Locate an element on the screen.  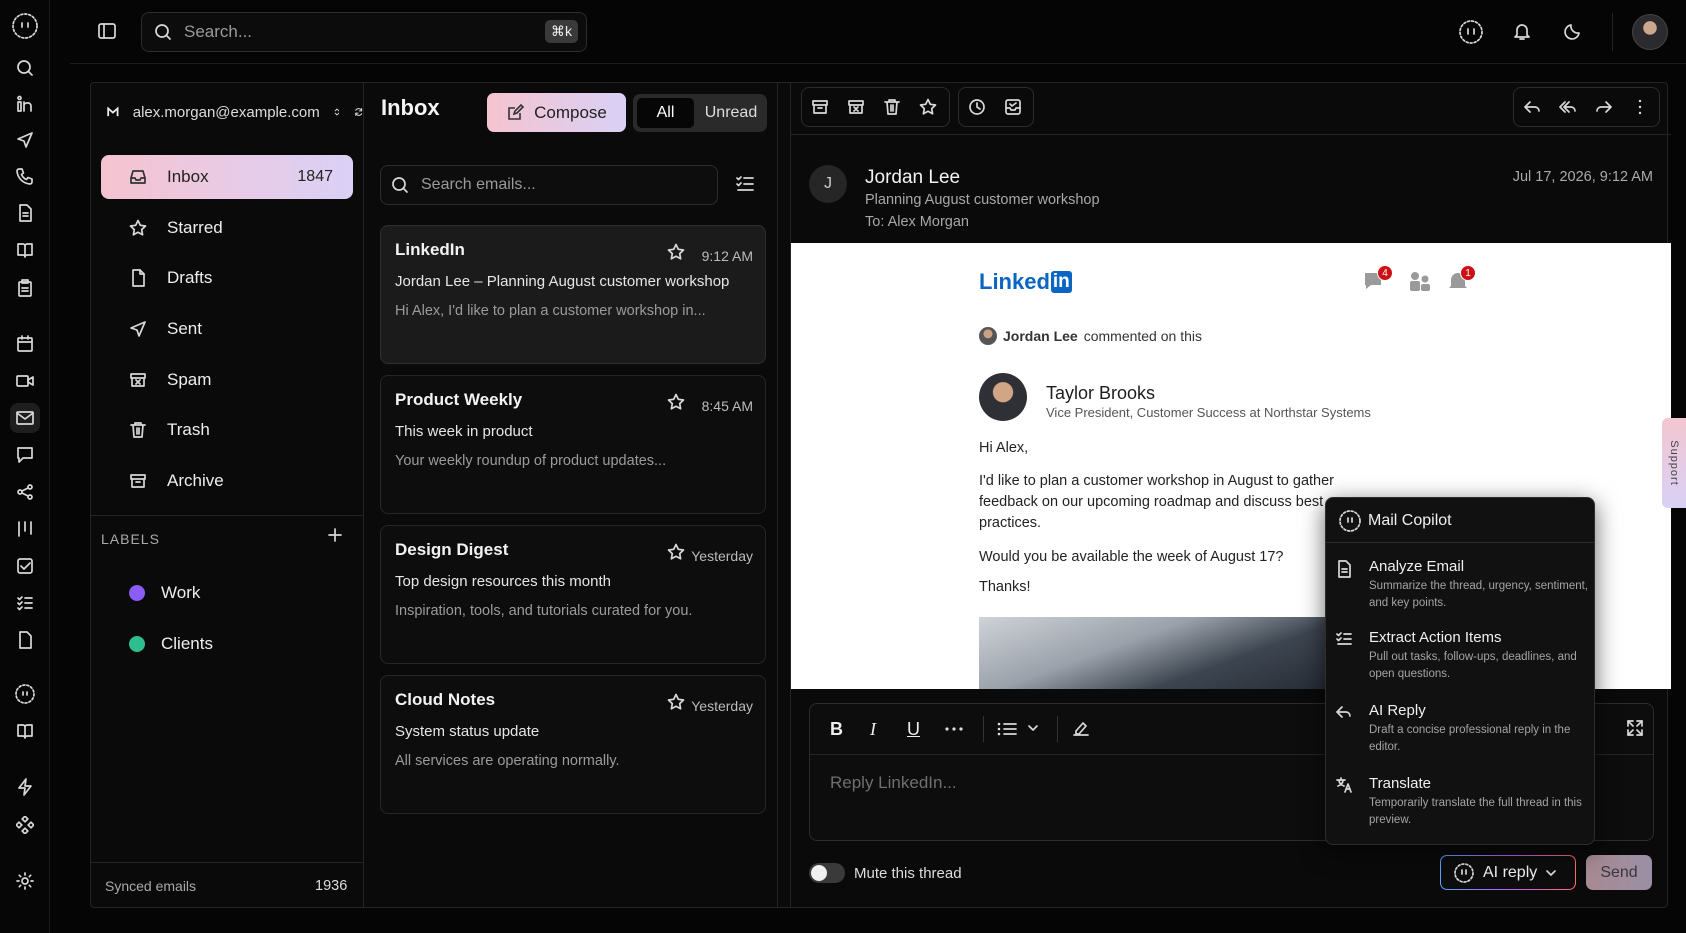
book-open-icon is located at coordinates (25, 250).